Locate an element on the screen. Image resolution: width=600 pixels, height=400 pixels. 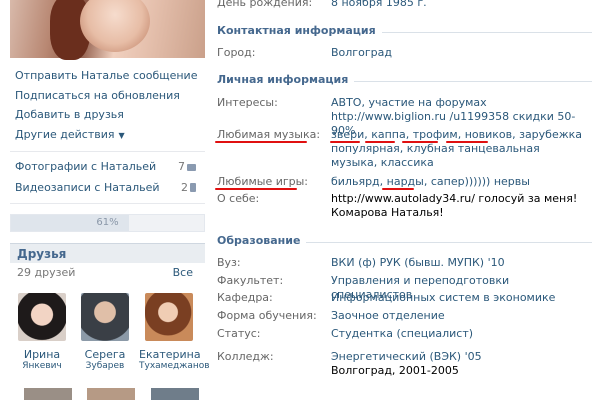
friend-card: Ирина Янкевич is located at coordinates (42, 332).